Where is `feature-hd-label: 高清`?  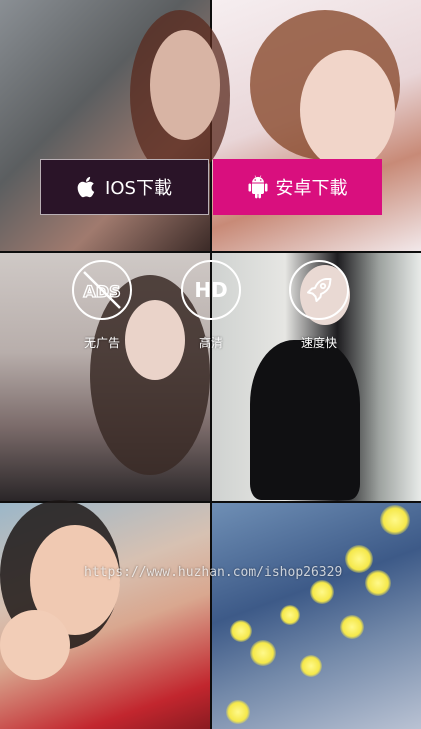
feature-hd-label: 高清 is located at coordinates (210, 343).